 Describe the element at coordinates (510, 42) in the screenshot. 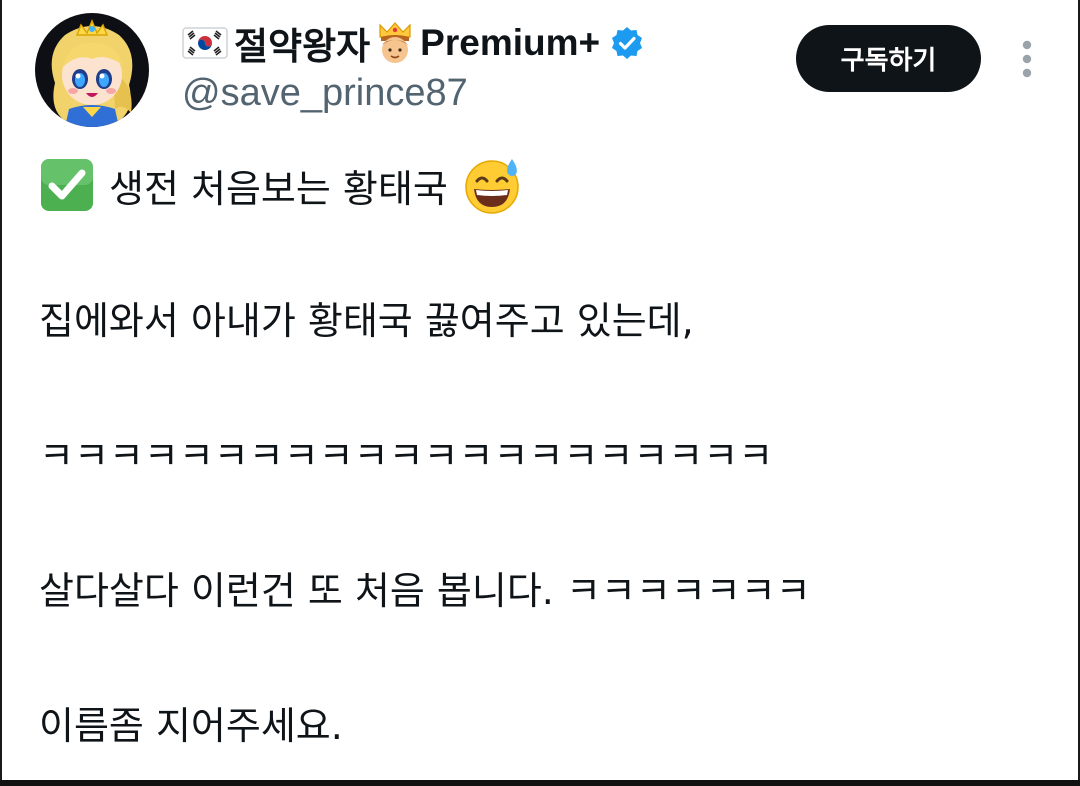

I see `premium-label: Premium+` at that location.